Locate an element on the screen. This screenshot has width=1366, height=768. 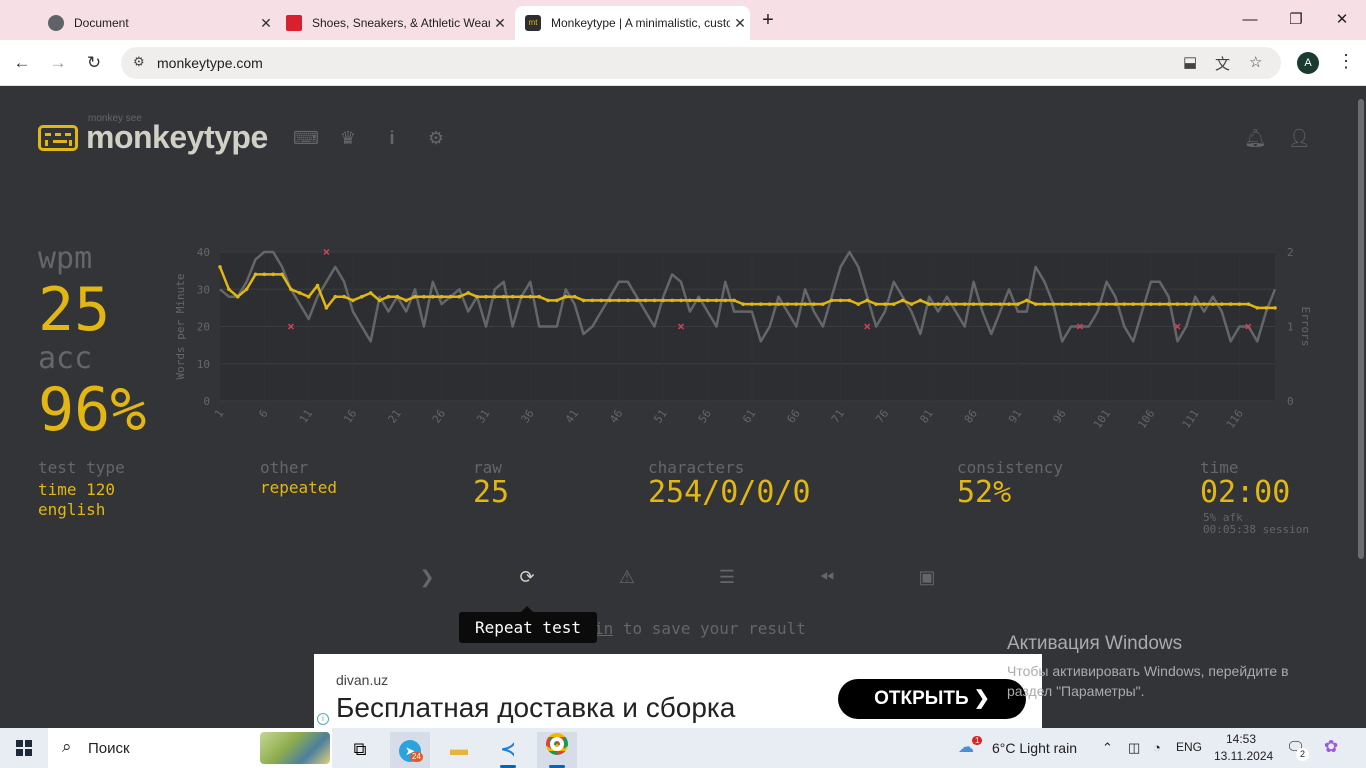
vscode-icon: ≺ is located at coordinates (508, 750).